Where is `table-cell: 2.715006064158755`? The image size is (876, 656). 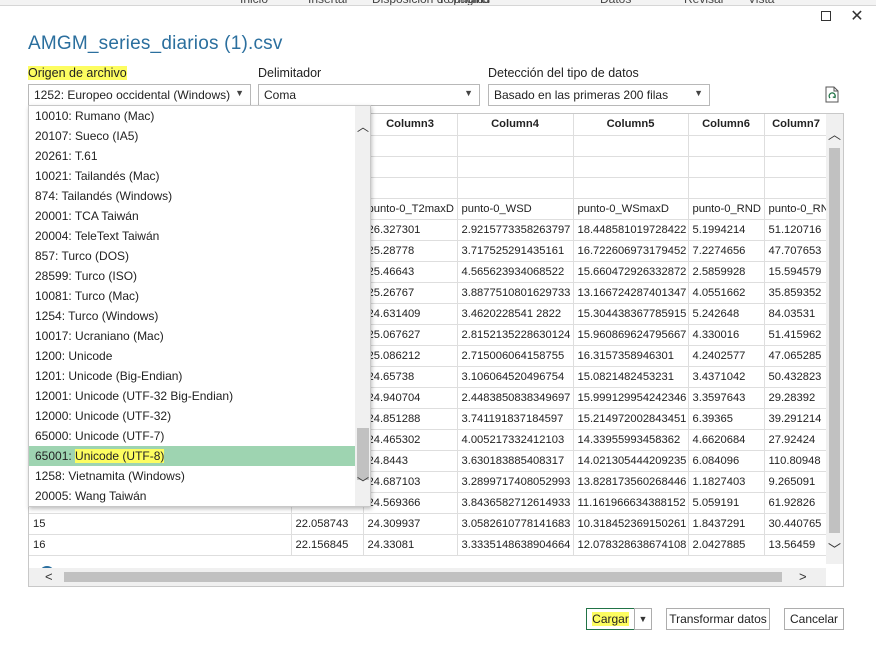
table-cell: 2.715006064158755 is located at coordinates (515, 356).